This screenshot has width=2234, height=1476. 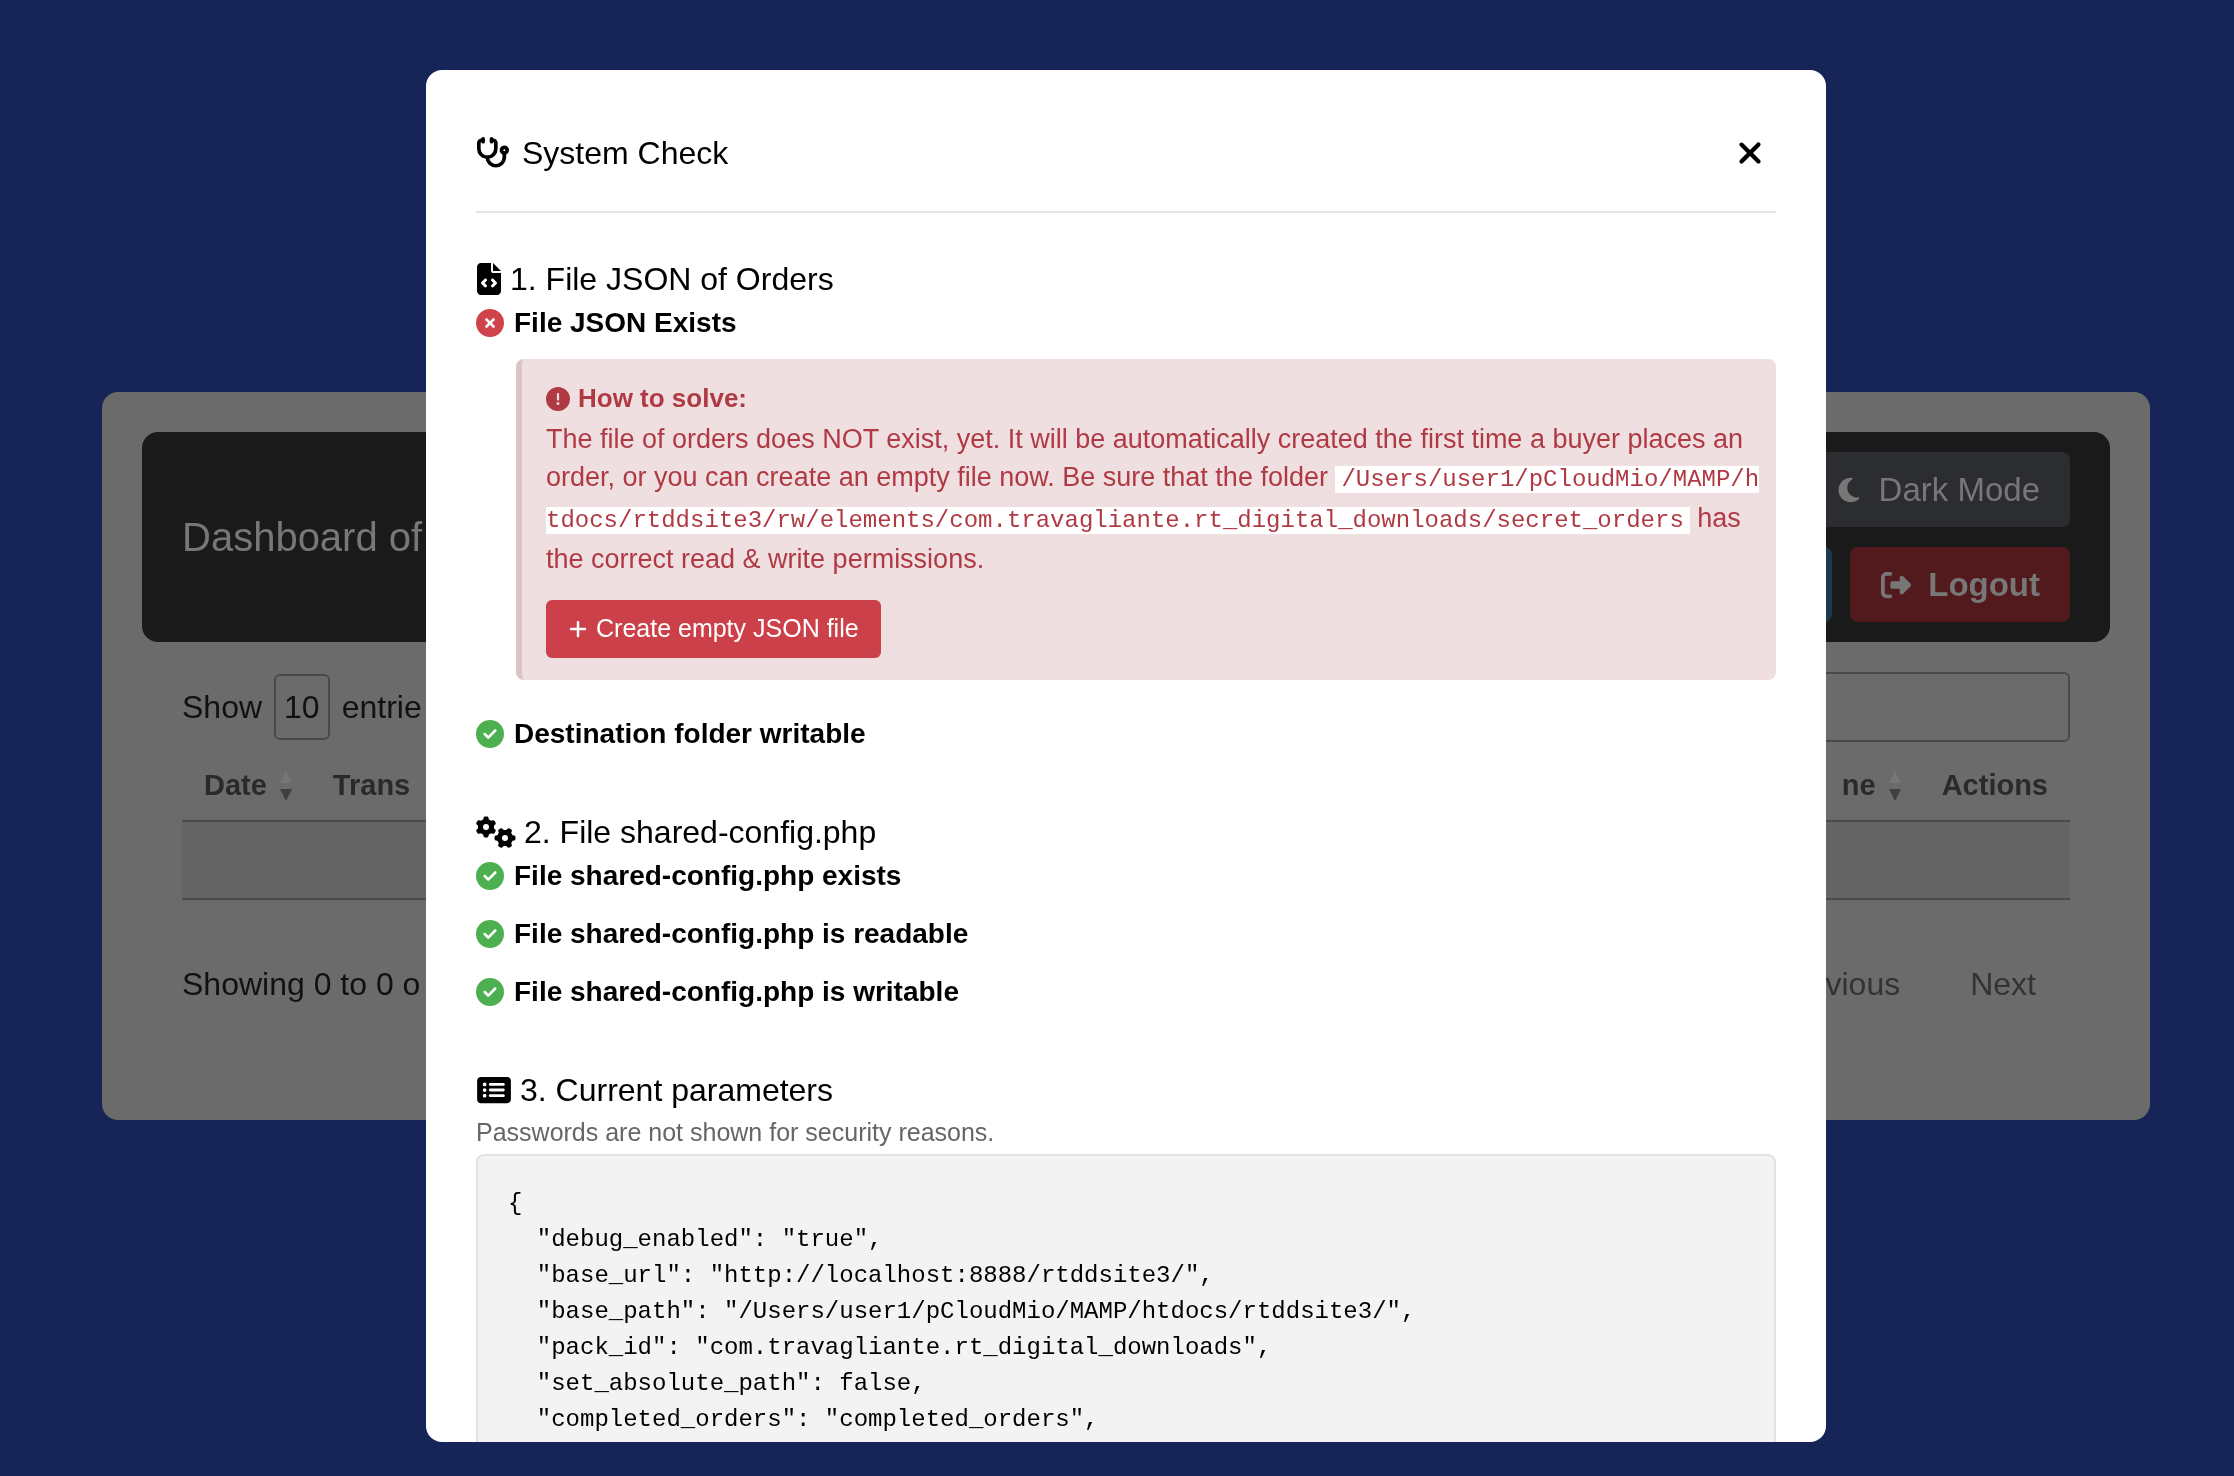 I want to click on page-length-select: 10, so click(x=302, y=707).